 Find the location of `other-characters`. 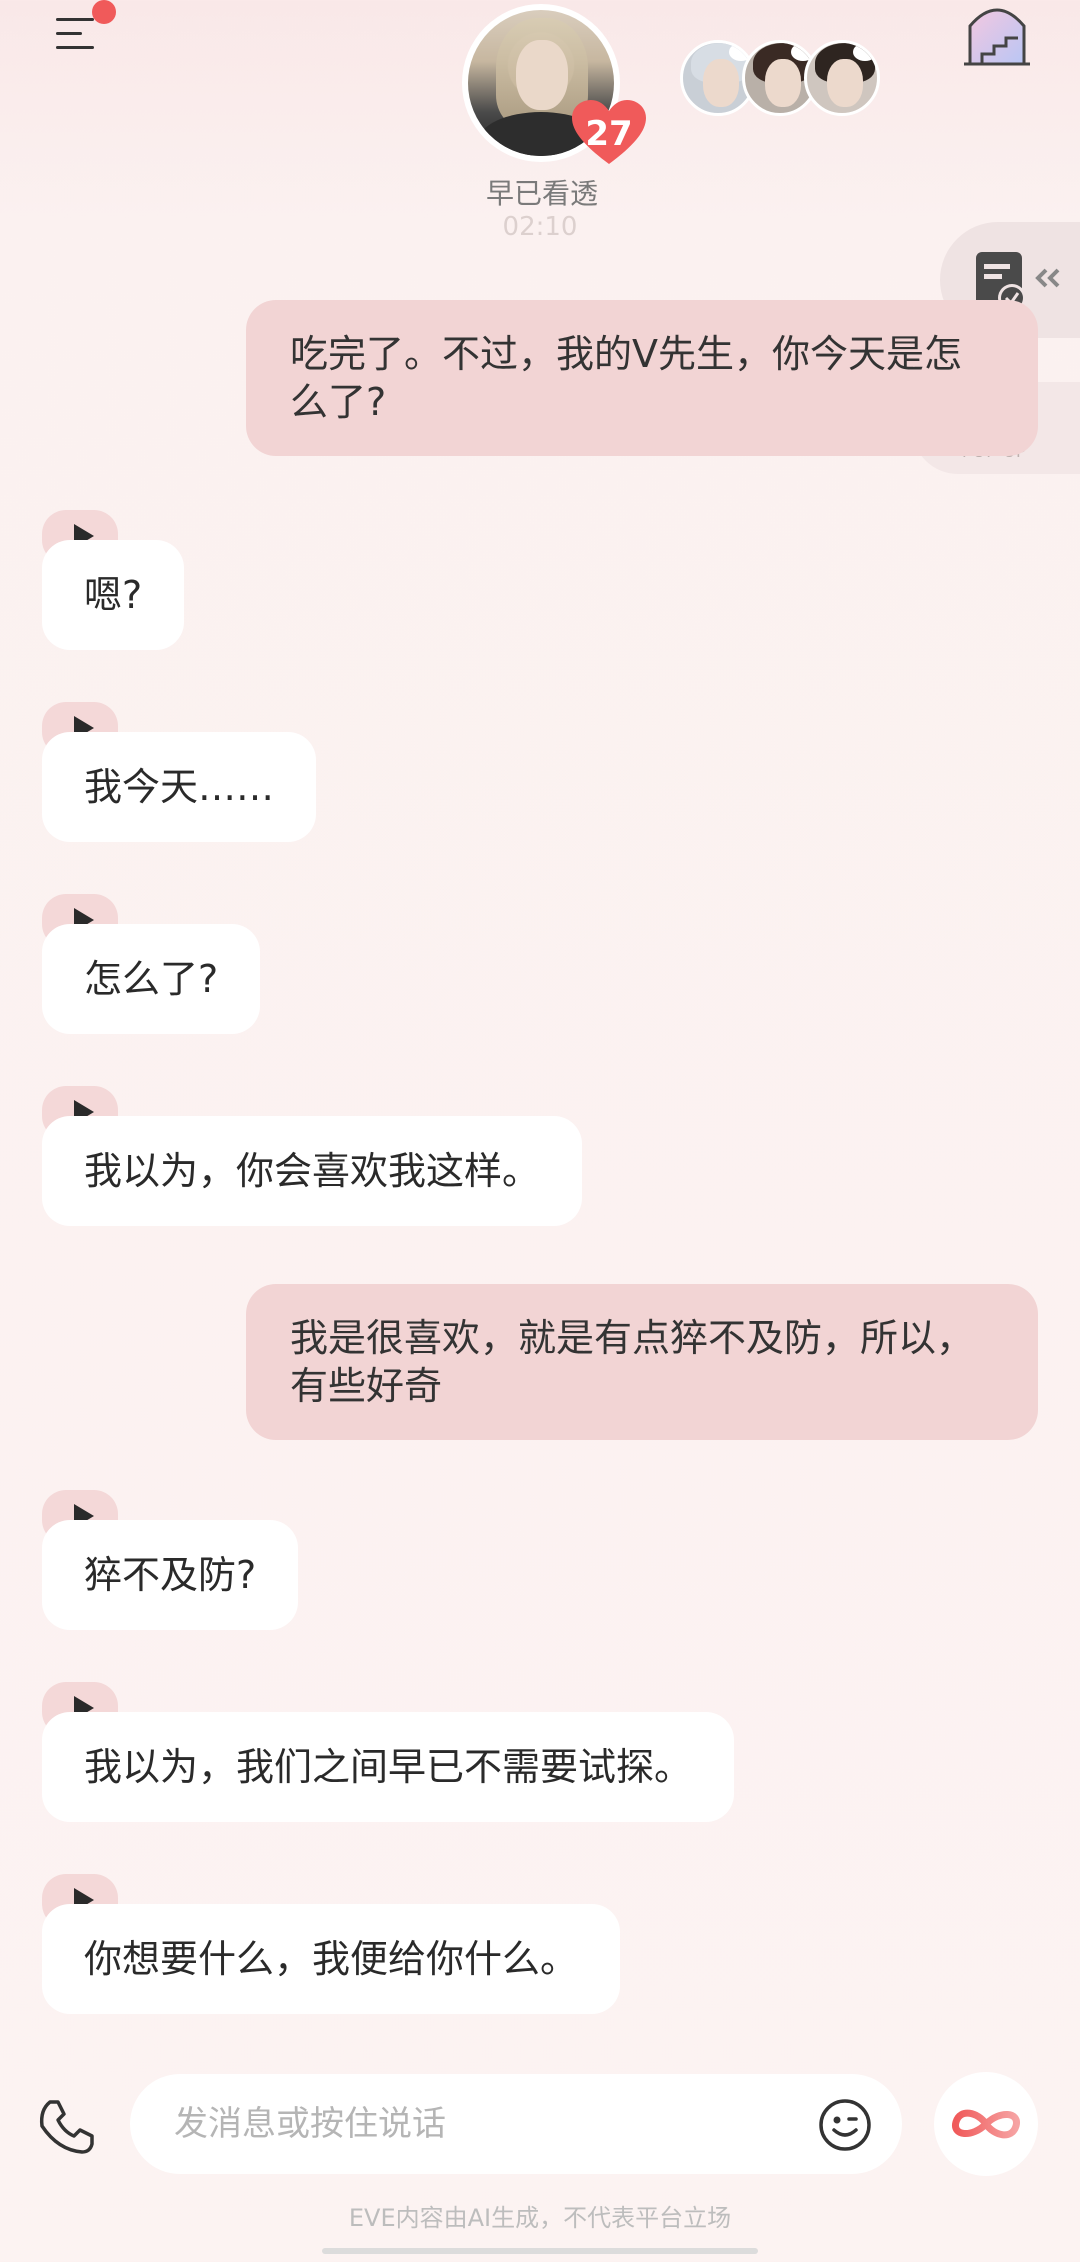

other-characters is located at coordinates (780, 80).